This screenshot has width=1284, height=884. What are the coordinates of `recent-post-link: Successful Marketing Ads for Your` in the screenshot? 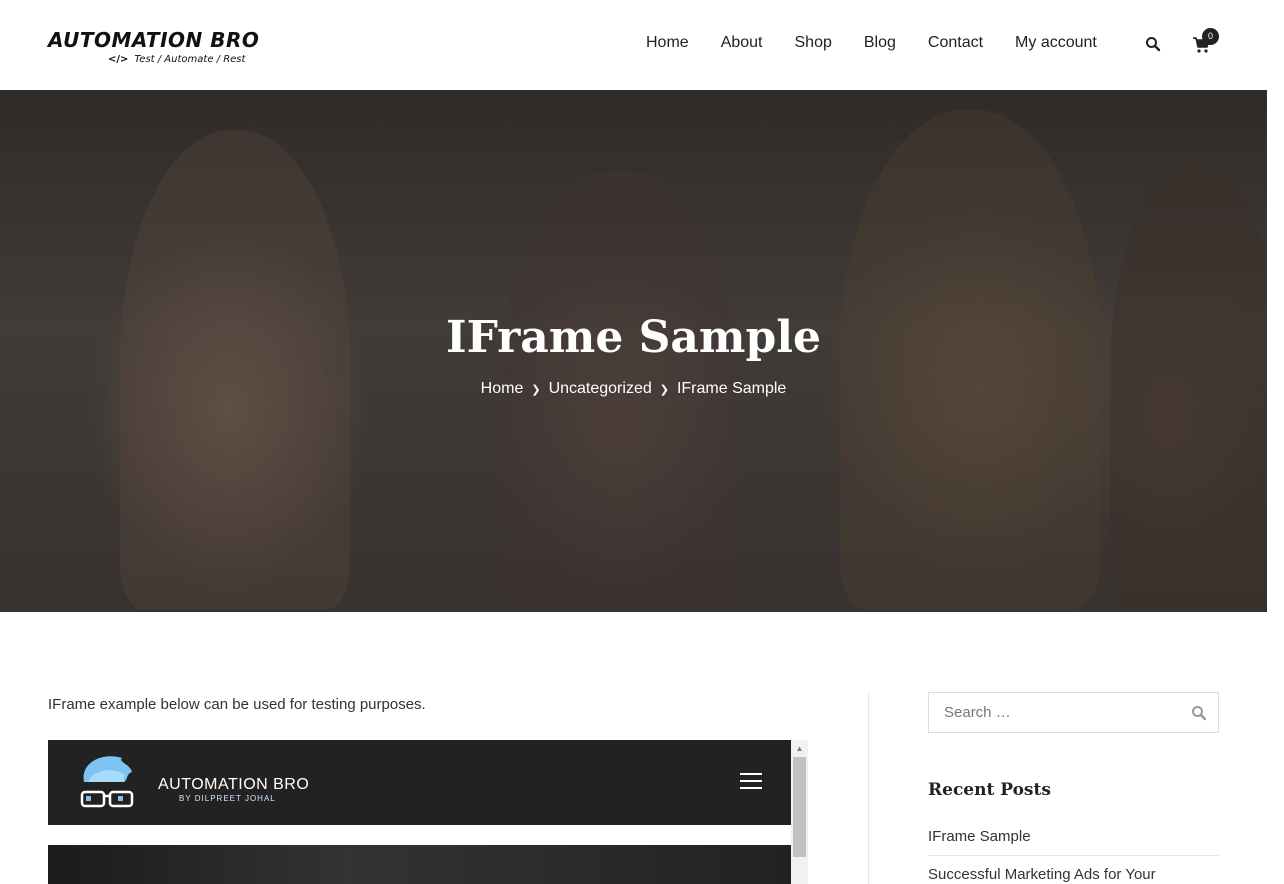 It's located at (1073, 875).